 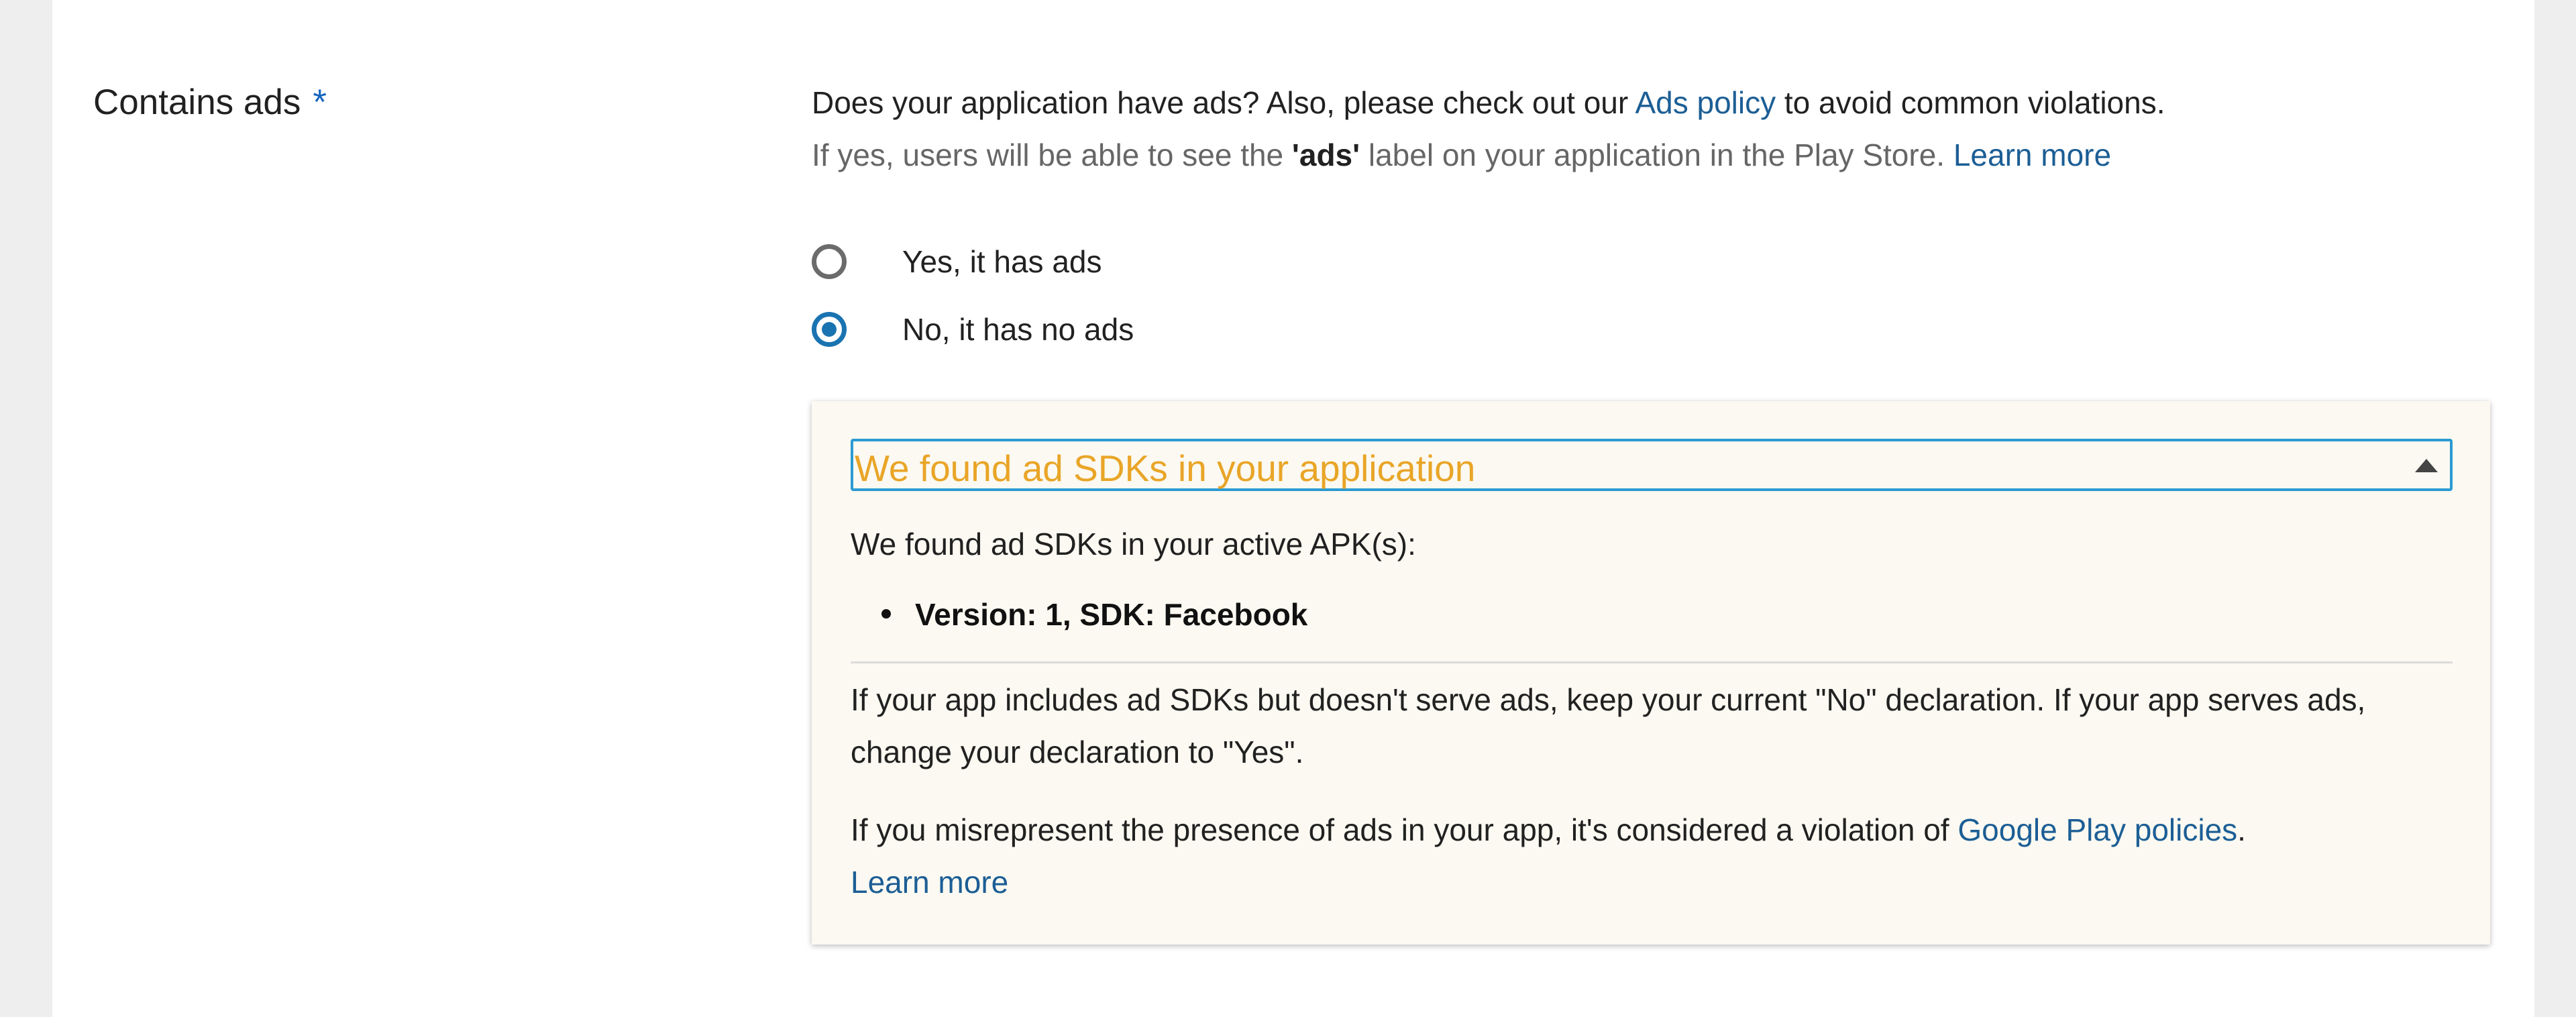 What do you see at coordinates (197, 102) in the screenshot?
I see `contains-ads-label-text: Contains ads` at bounding box center [197, 102].